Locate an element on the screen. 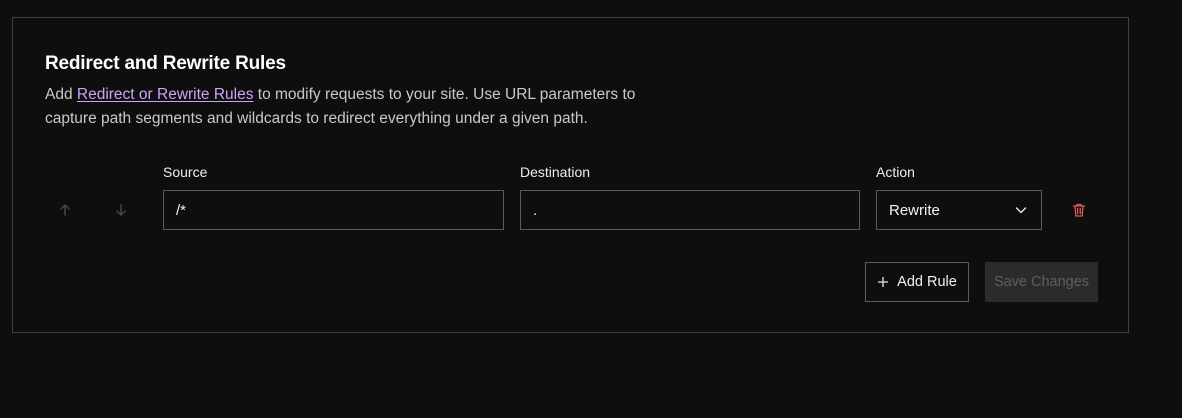 The width and height of the screenshot is (1182, 418). chevron-down-icon is located at coordinates (1021, 210).